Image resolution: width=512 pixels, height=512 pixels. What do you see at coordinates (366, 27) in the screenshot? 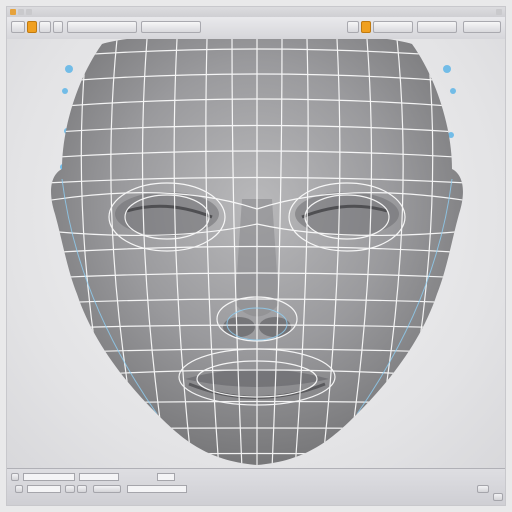
I see `accent-button-right` at bounding box center [366, 27].